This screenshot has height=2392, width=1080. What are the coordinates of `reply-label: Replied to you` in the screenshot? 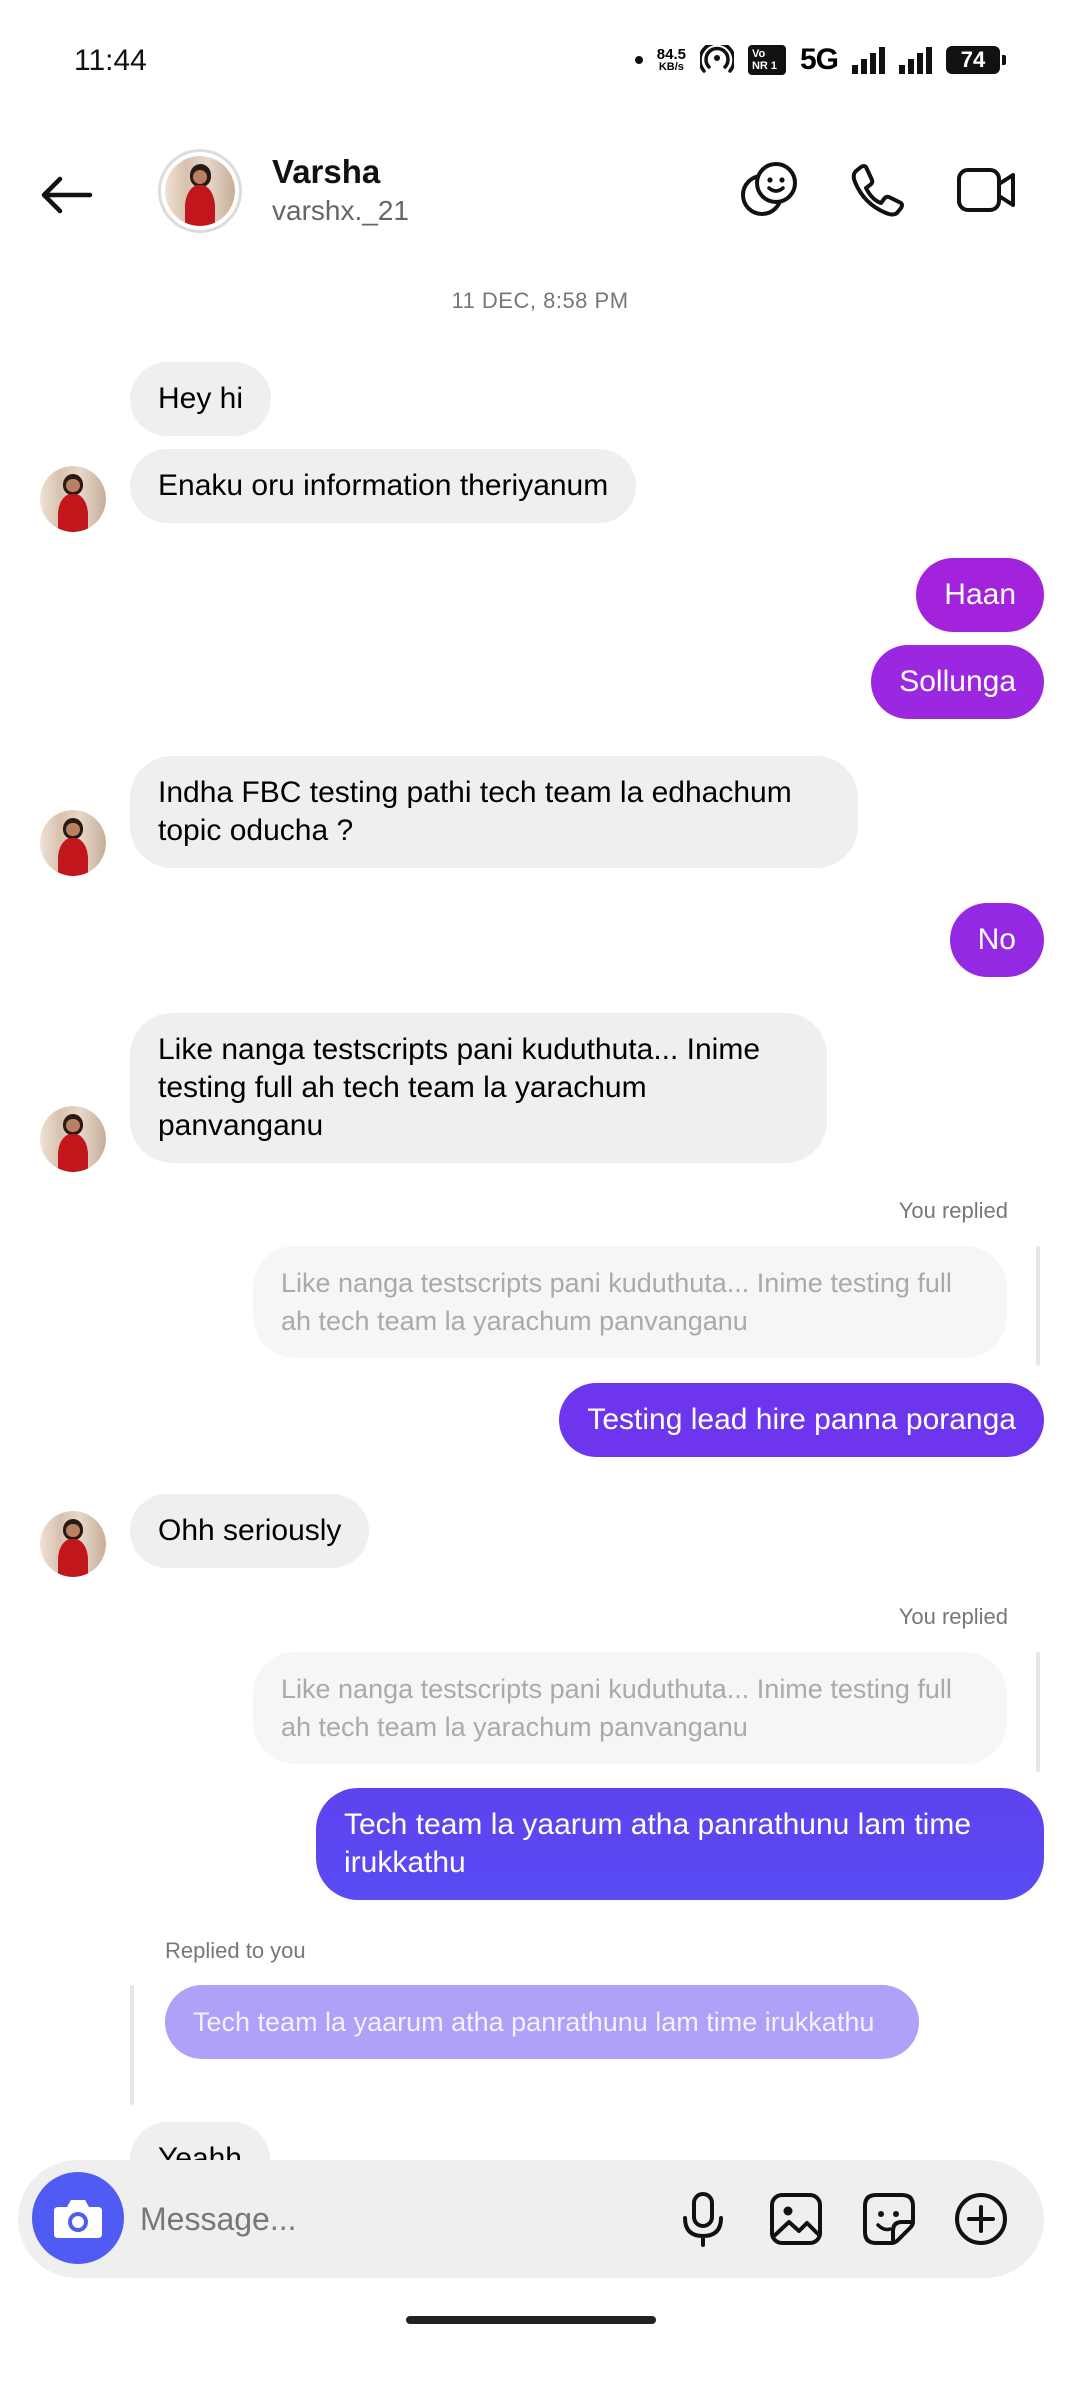 It's located at (235, 1950).